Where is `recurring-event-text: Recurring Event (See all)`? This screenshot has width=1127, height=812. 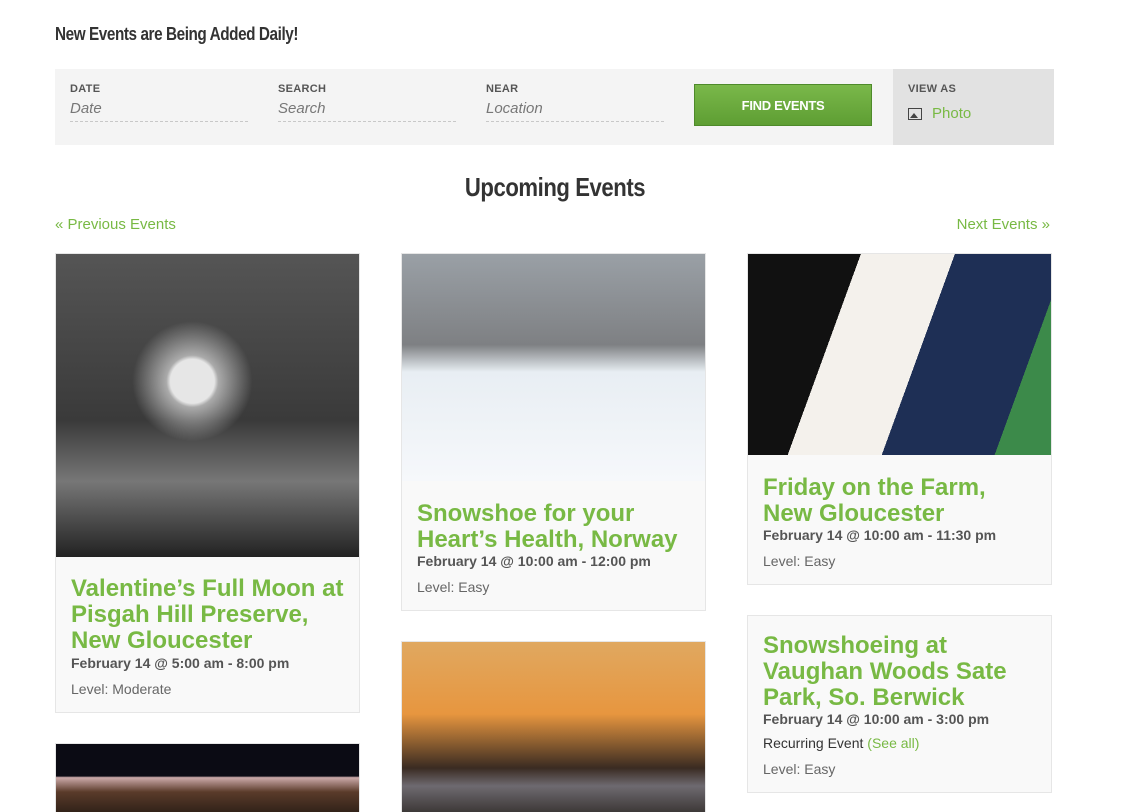 recurring-event-text: Recurring Event (See all) is located at coordinates (841, 743).